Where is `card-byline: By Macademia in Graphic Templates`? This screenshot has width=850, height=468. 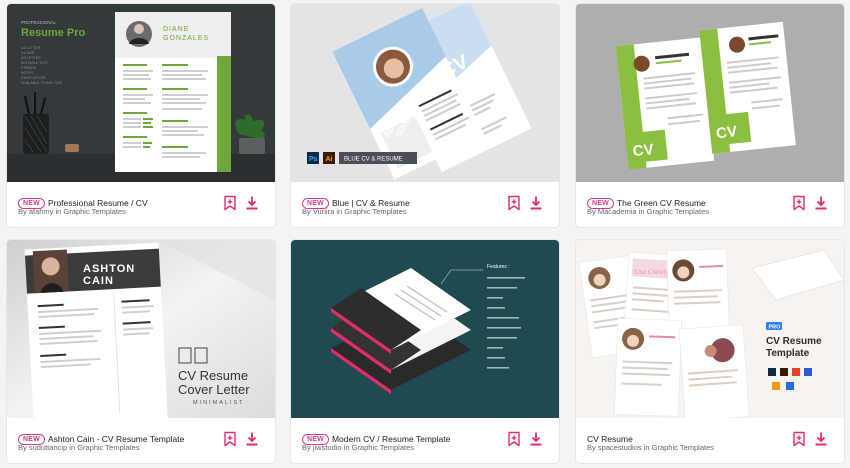 card-byline: By Macademia in Graphic Templates is located at coordinates (648, 211).